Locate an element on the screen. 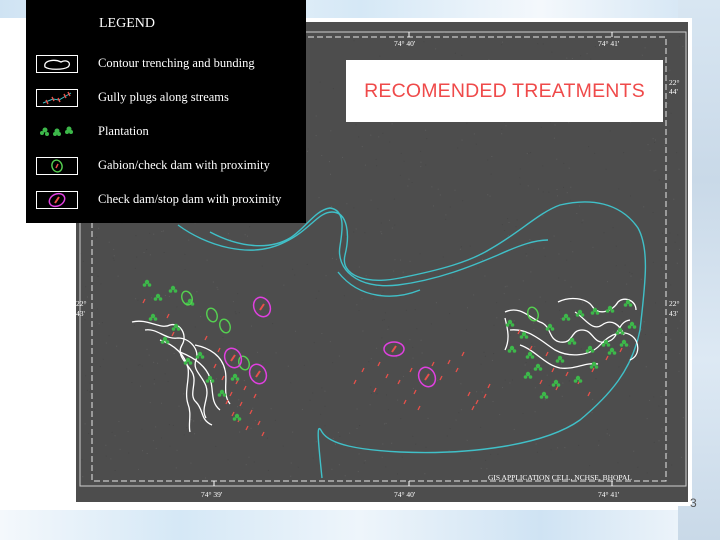 The height and width of the screenshot is (540, 720). gabion-icon is located at coordinates (57, 166).